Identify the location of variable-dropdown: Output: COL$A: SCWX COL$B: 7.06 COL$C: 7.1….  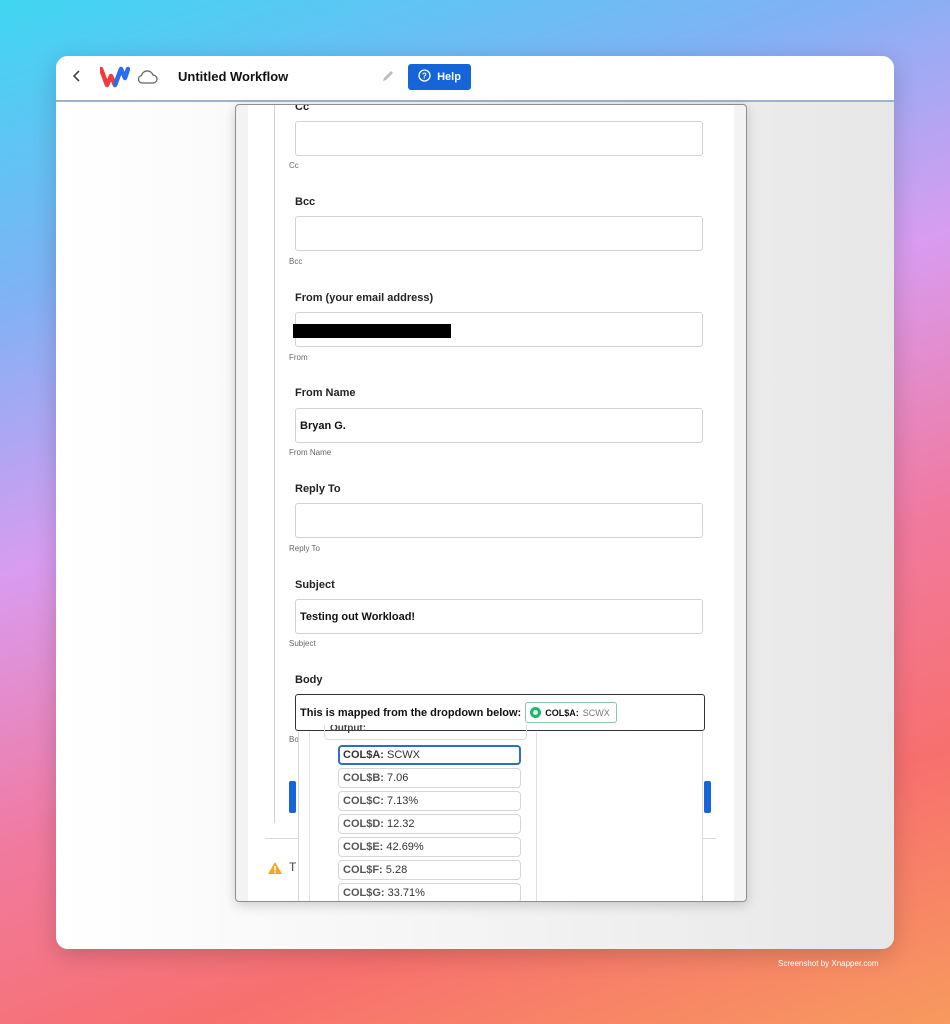
(500, 813).